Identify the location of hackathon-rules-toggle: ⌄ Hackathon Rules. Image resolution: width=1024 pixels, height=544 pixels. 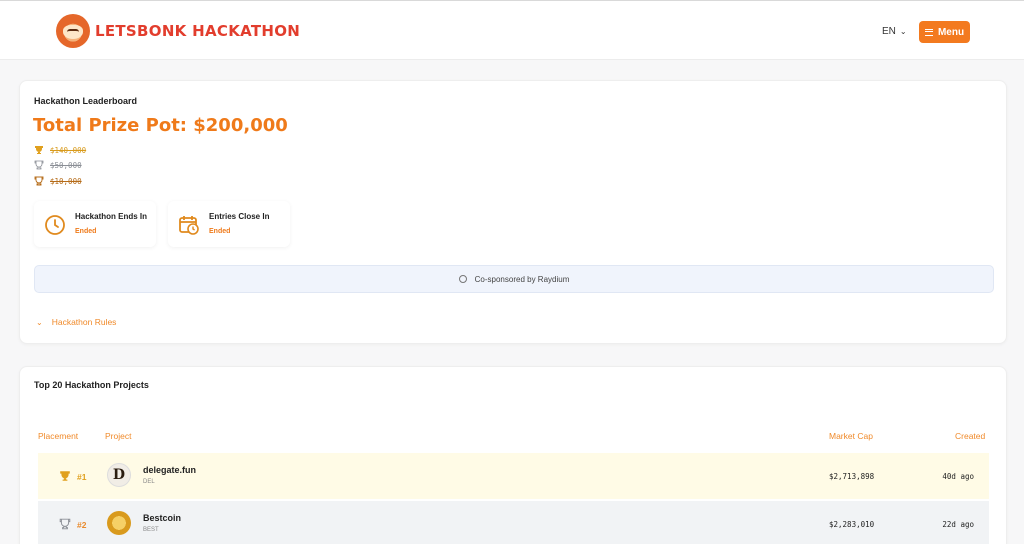
(76, 322).